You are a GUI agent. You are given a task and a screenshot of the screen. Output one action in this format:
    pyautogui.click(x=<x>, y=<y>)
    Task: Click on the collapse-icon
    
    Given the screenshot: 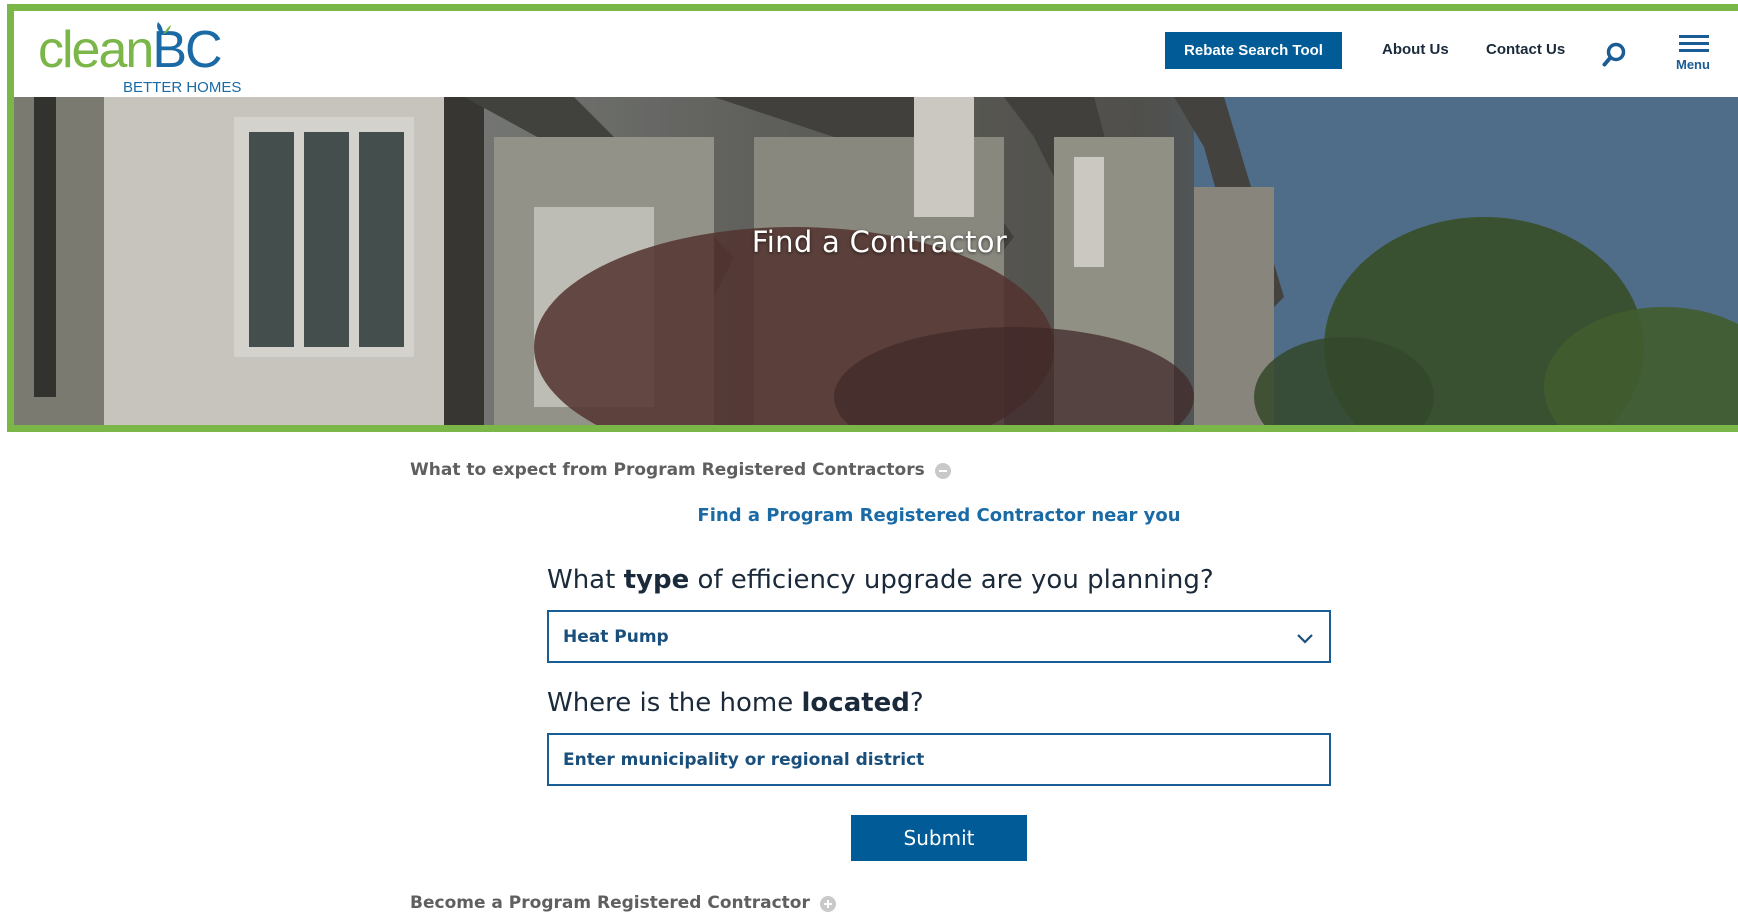 What is the action you would take?
    pyautogui.click(x=942, y=471)
    